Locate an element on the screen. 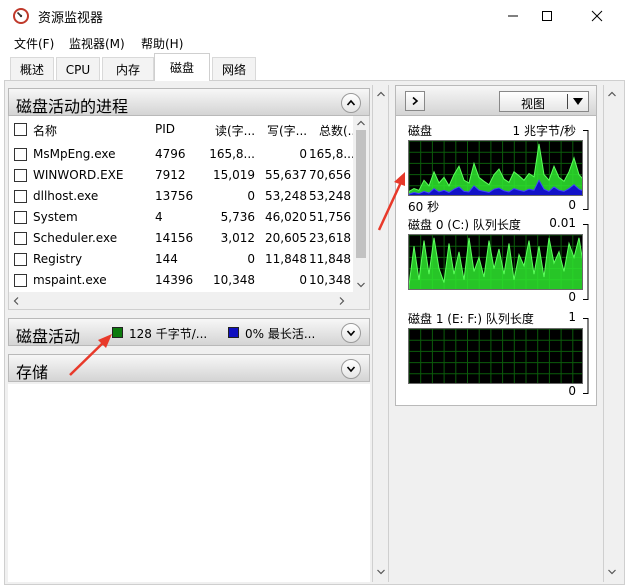 The image size is (629, 588). process-table-horizontal-scrollbar is located at coordinates (189, 300).